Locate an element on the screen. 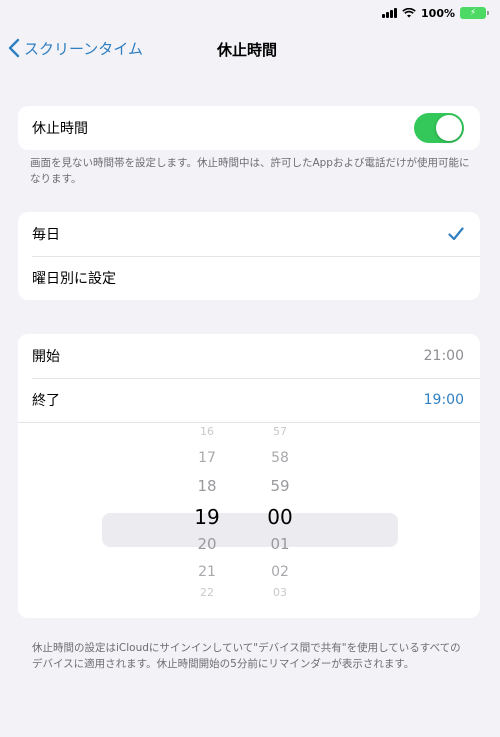 This screenshot has height=737, width=500. hour-option: 19 is located at coordinates (207, 517).